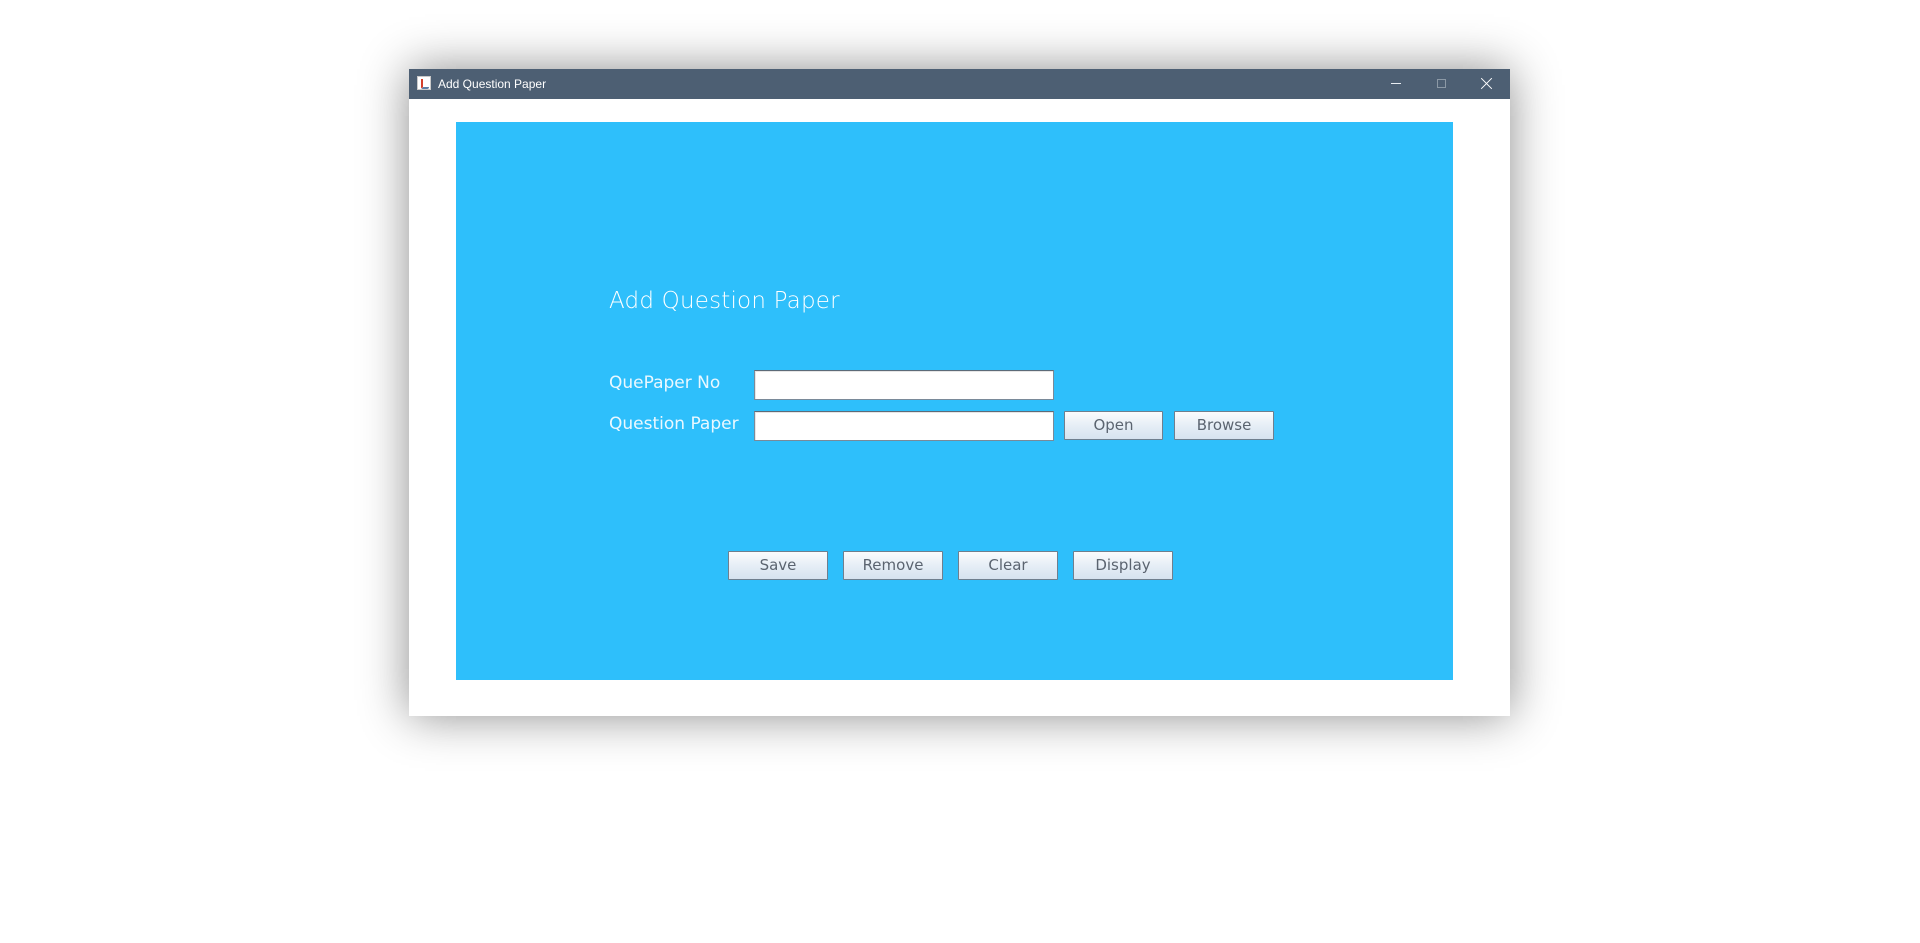  Describe the element at coordinates (904, 426) in the screenshot. I see `question-paper-input` at that location.